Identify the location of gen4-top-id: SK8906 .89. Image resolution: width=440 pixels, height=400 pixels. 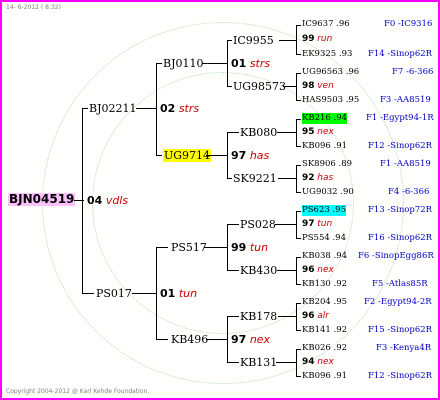
(327, 164).